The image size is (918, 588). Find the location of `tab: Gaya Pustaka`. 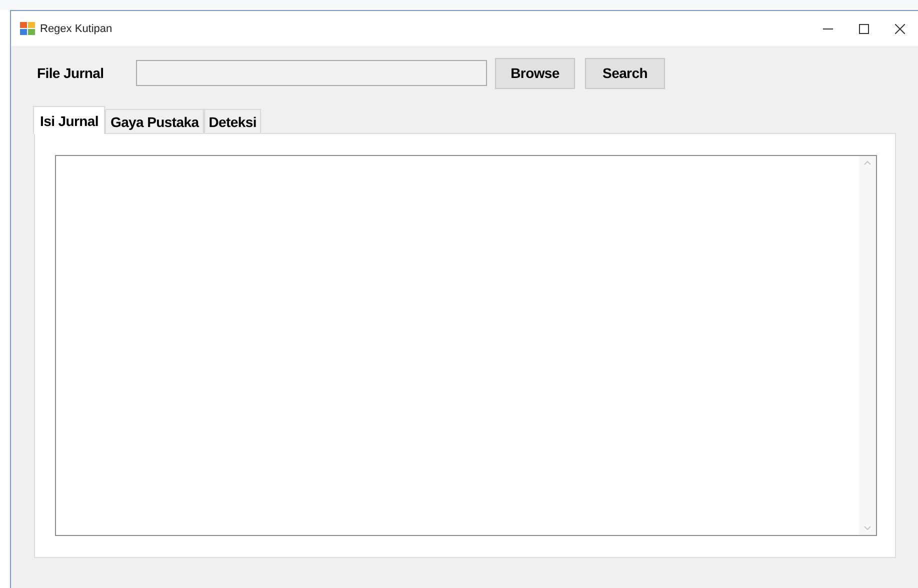

tab: Gaya Pustaka is located at coordinates (154, 121).